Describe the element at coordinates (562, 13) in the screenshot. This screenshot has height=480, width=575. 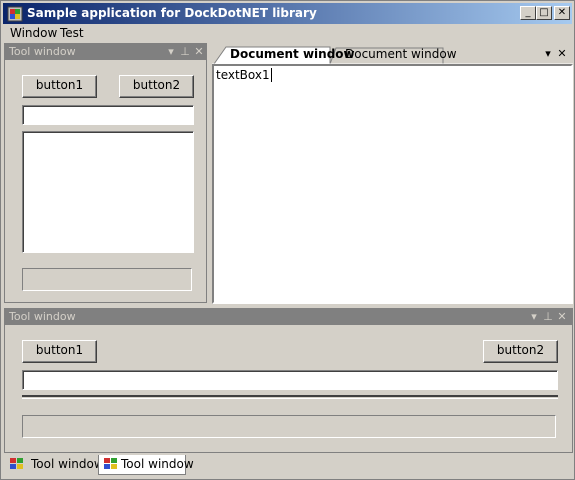
I see `close-button: ✕` at that location.